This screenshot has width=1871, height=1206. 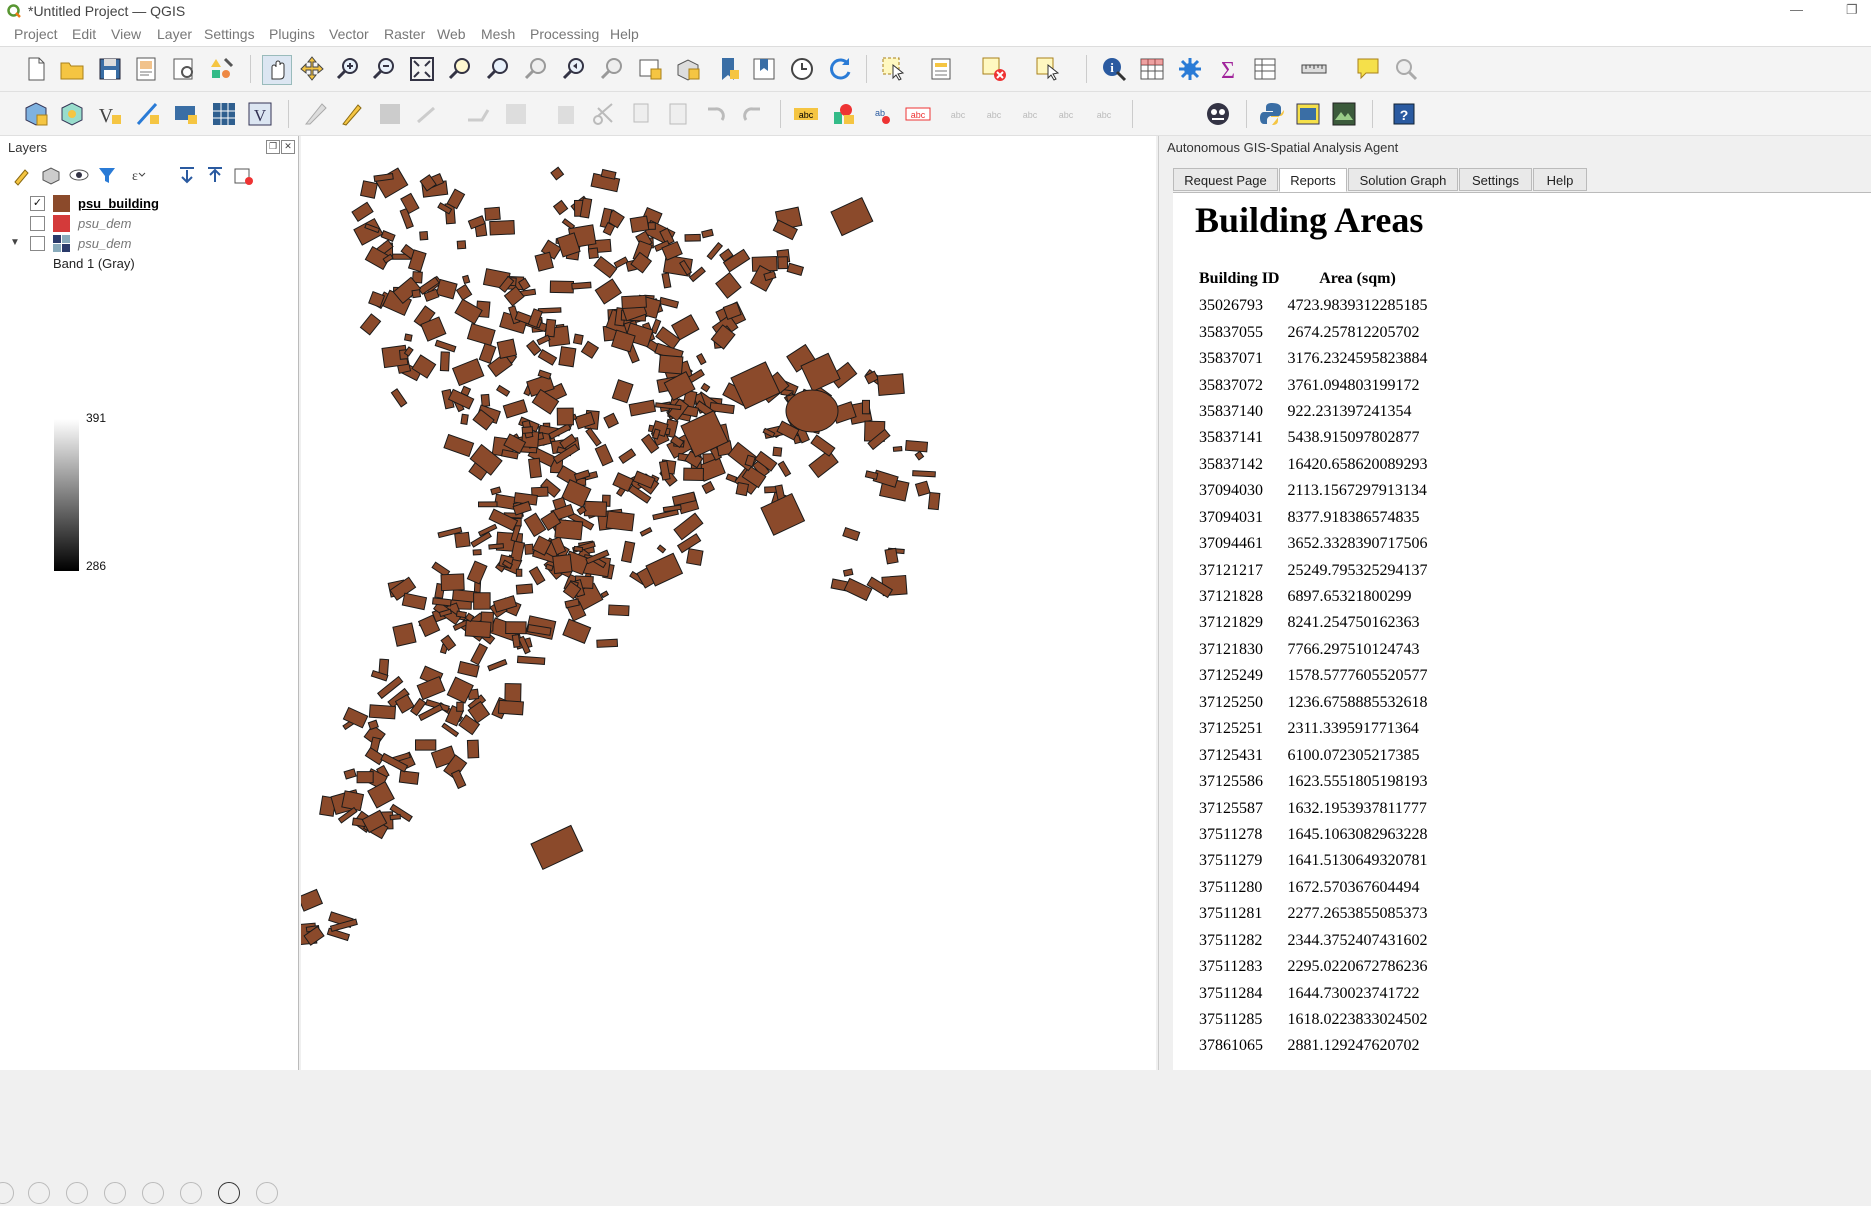 I want to click on deselect-icon, so click(x=994, y=69).